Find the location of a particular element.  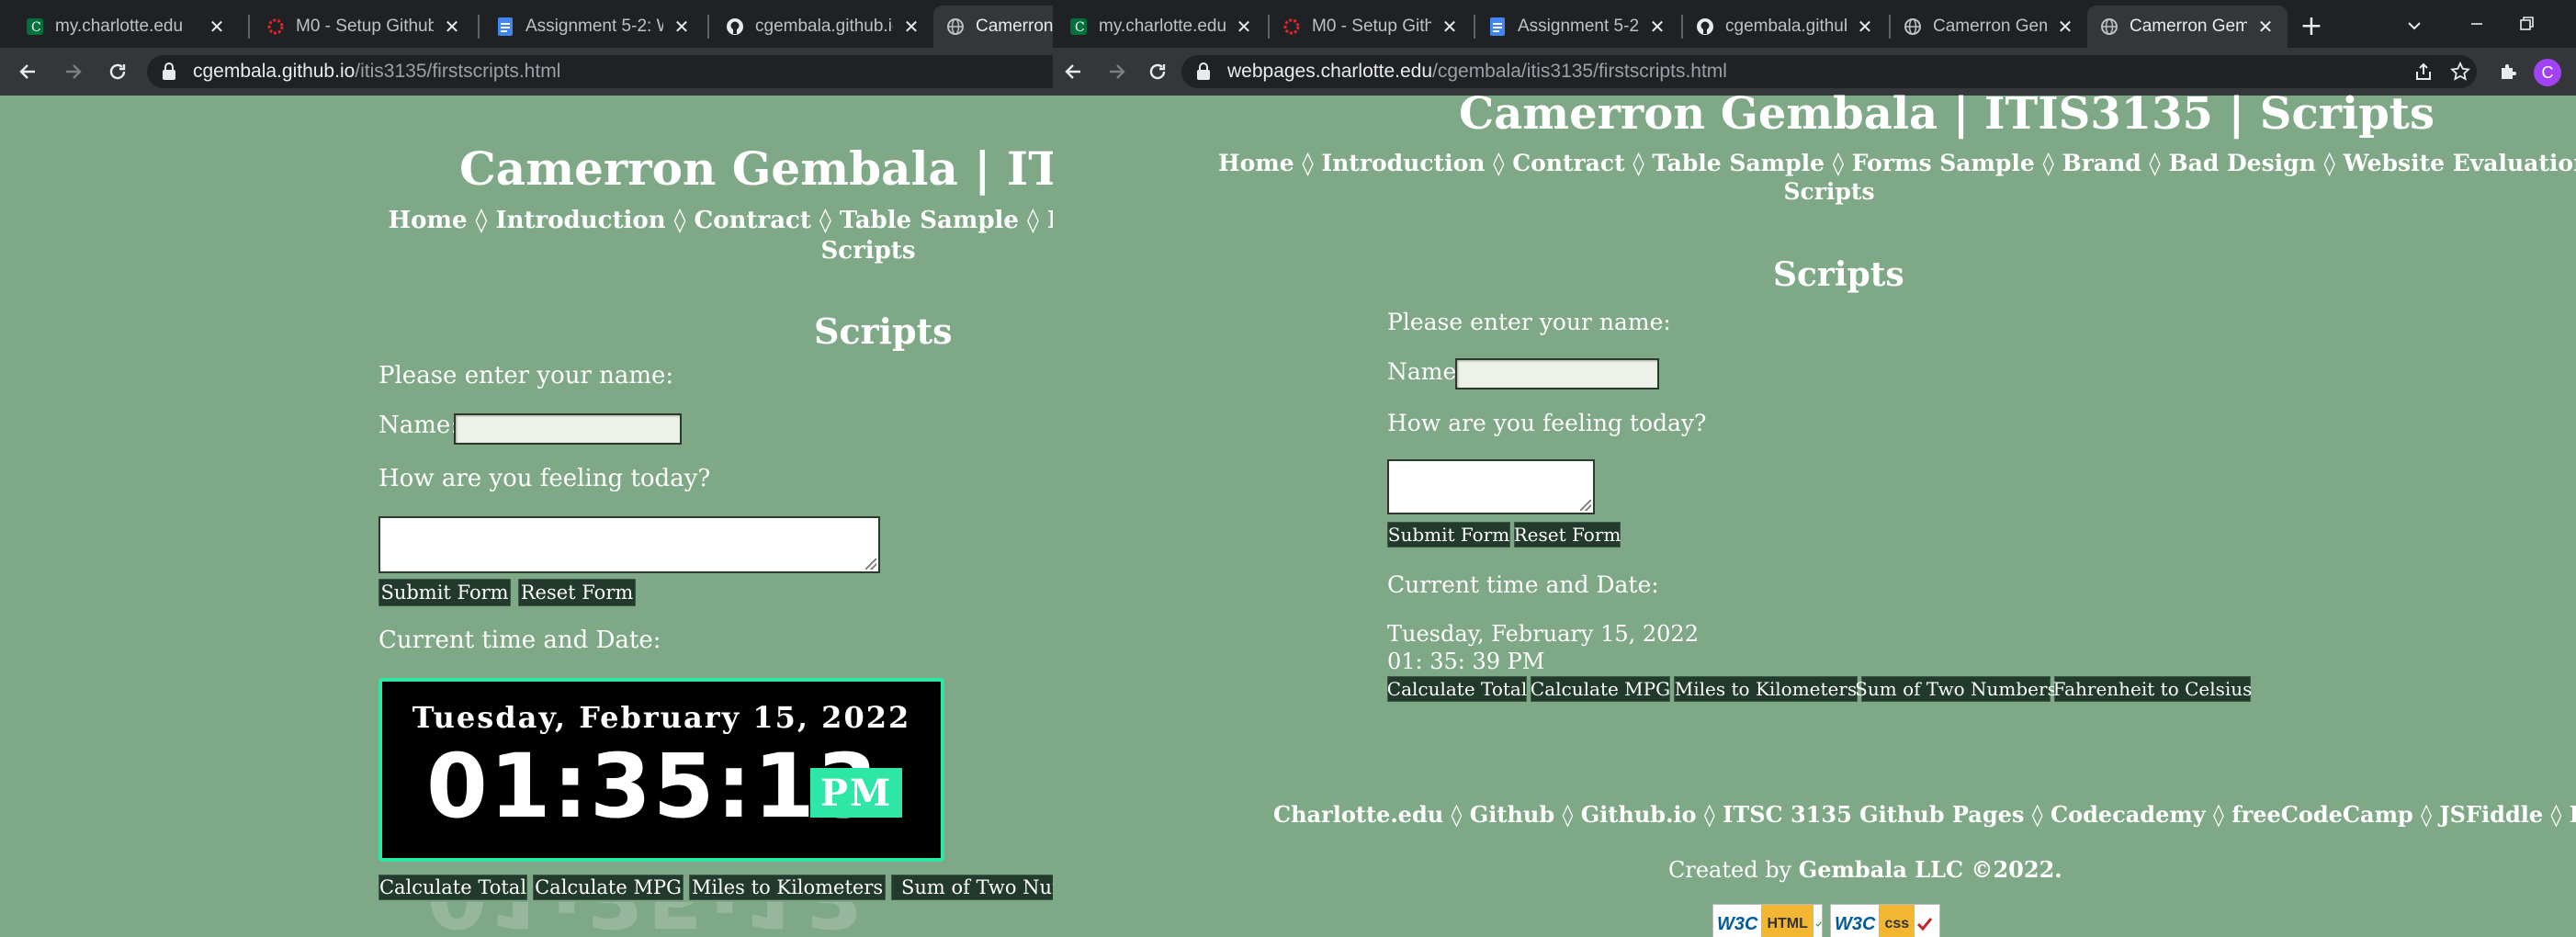

w3c-html-badge: W3C HTML is located at coordinates (1767, 920).